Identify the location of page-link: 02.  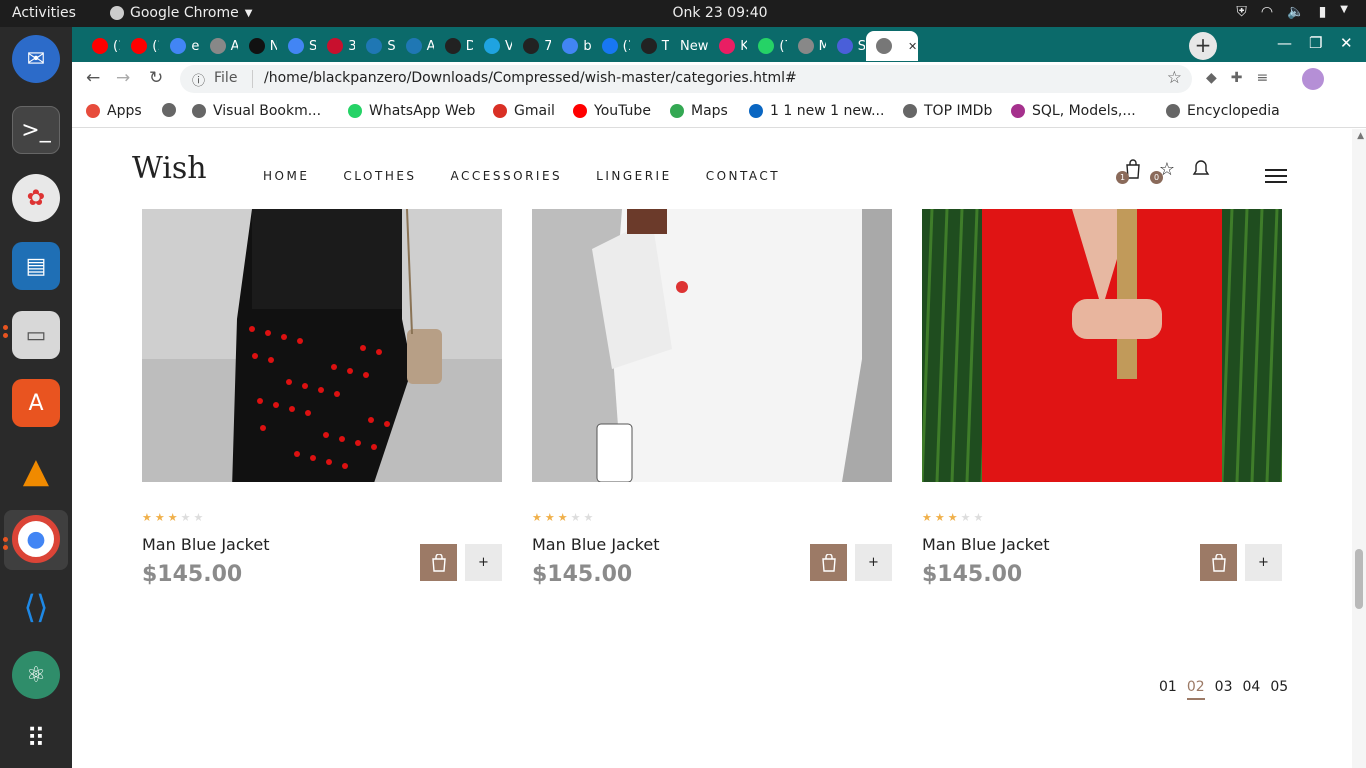
(1195, 689).